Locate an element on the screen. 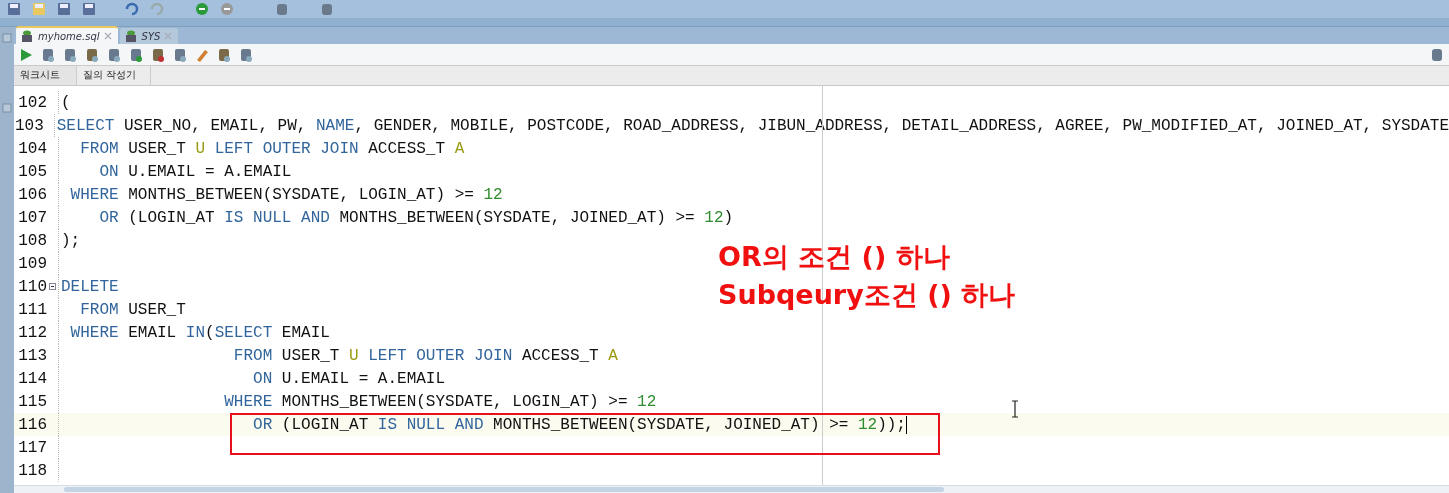  sub-tab: 질의 작성기 is located at coordinates (114, 75).